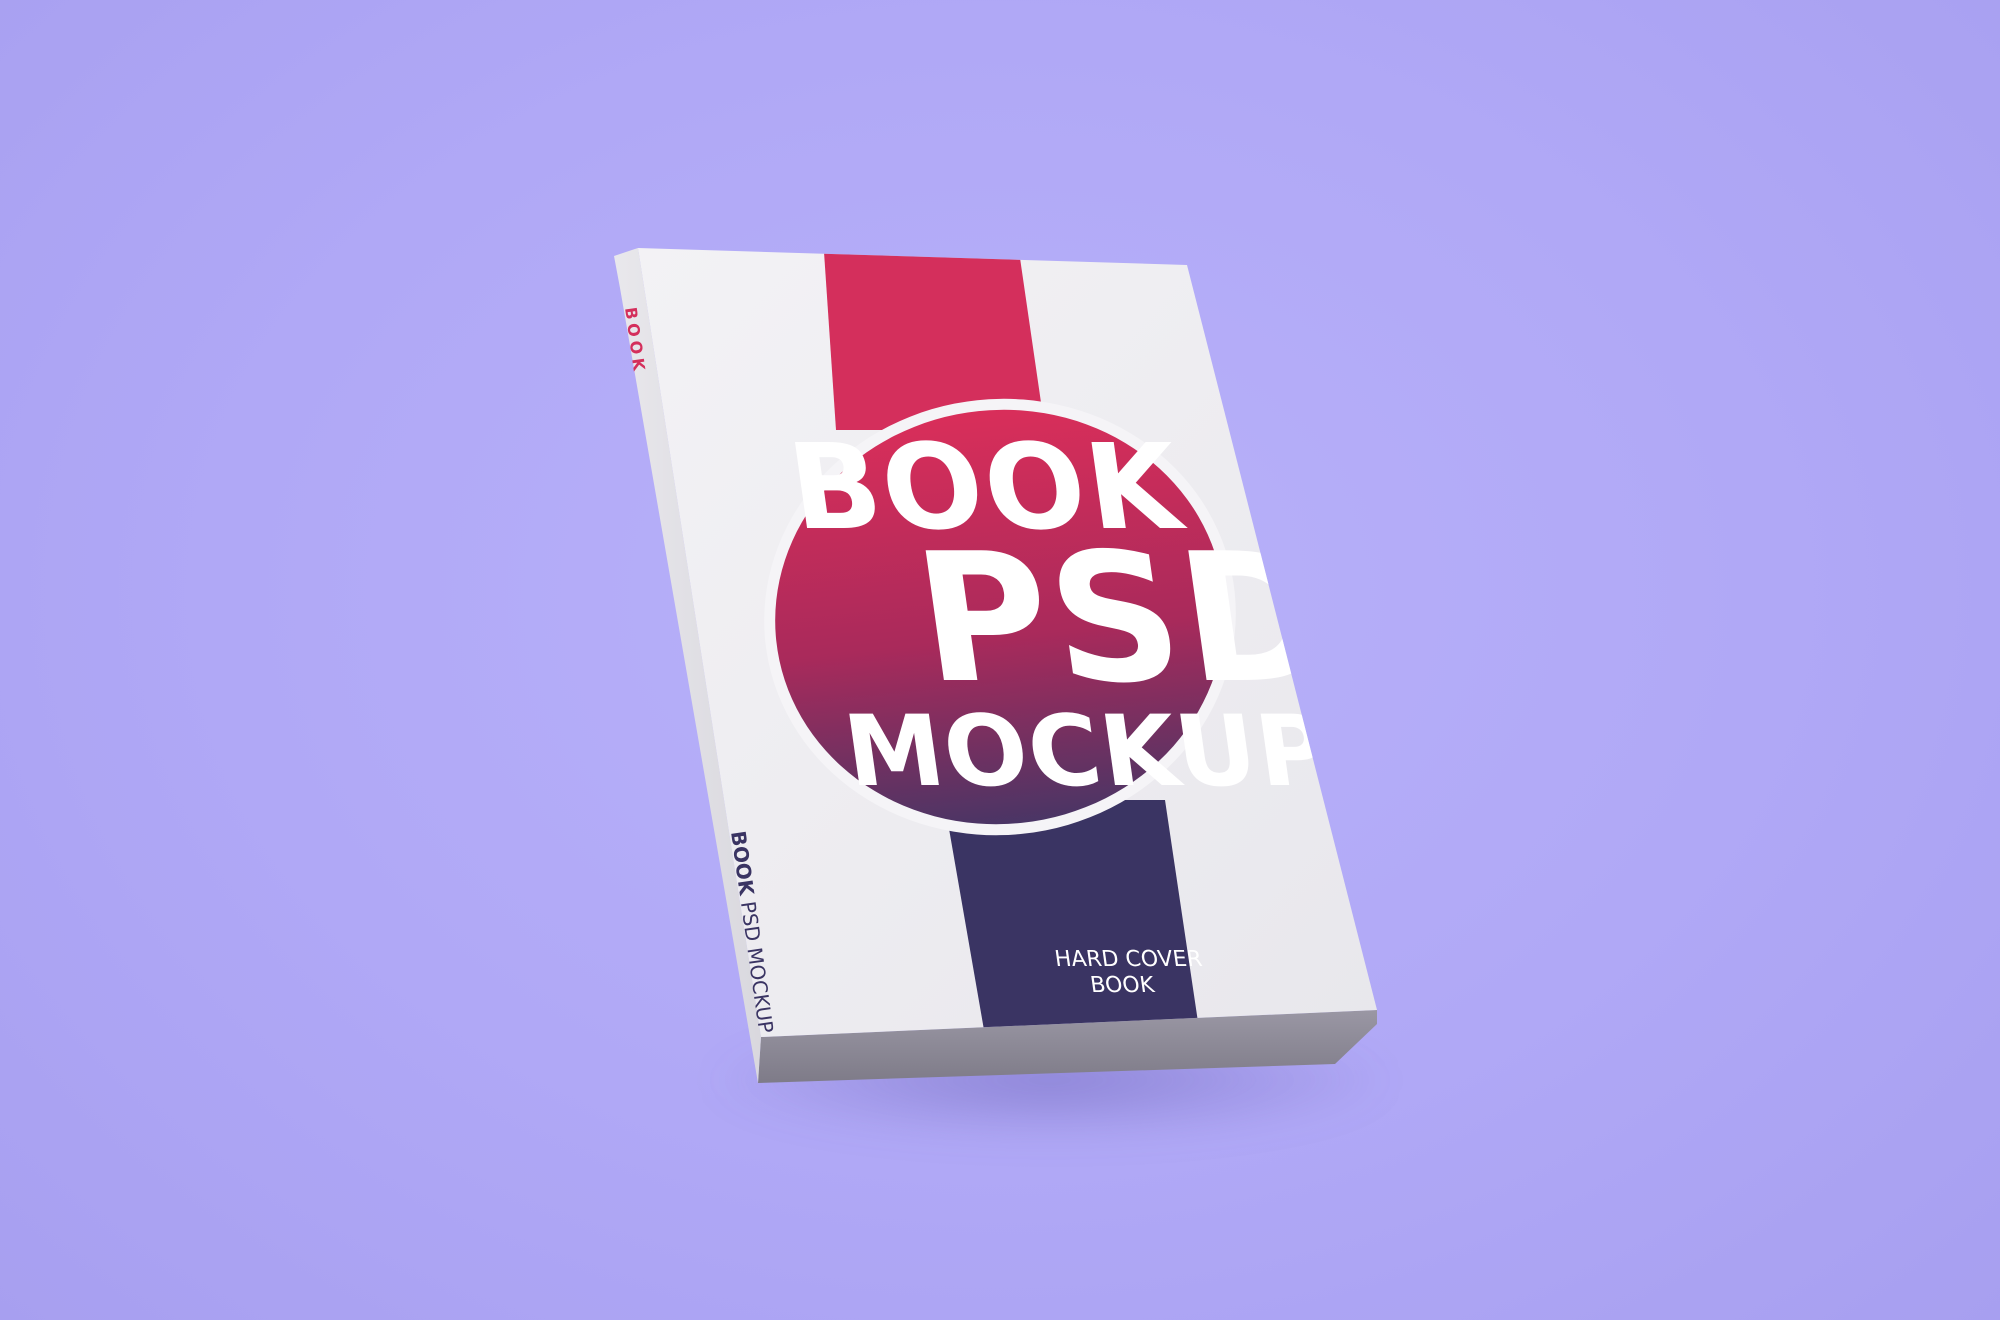 This screenshot has height=1320, width=2000. I want to click on cover-subtitle-line1: HARD COVER, so click(1128, 959).